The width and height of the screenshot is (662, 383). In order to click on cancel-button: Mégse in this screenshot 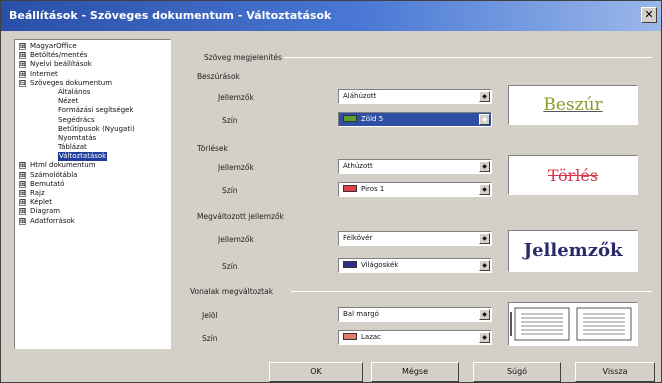, I will do `click(415, 372)`.